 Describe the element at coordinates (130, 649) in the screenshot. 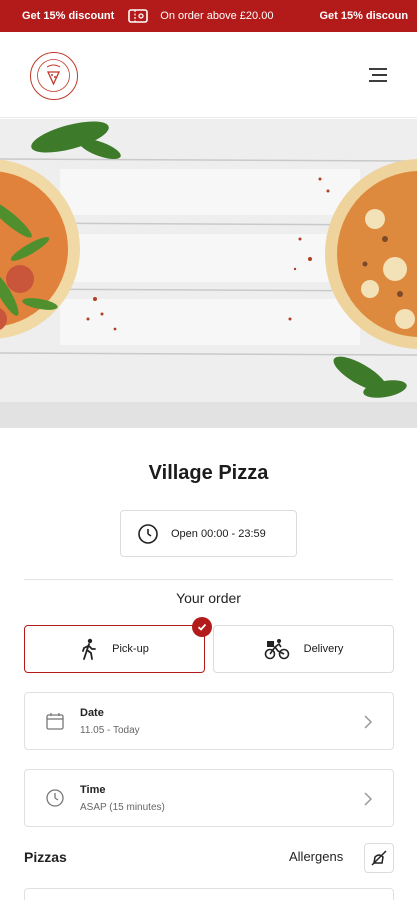

I see `pickup-label: Pick-up` at that location.